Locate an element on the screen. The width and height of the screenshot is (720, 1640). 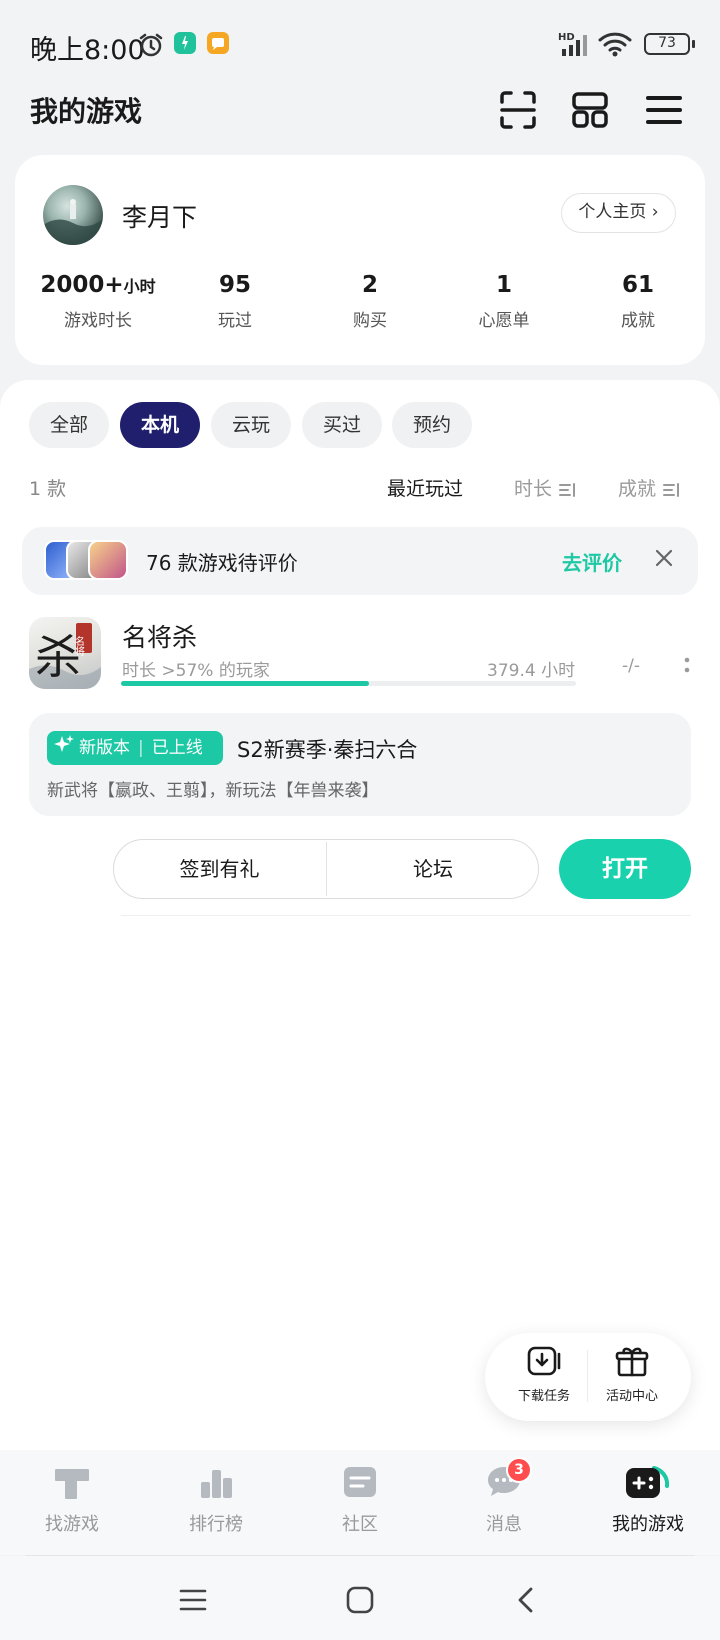
homepage-label: 个人主页 is located at coordinates (612, 212).